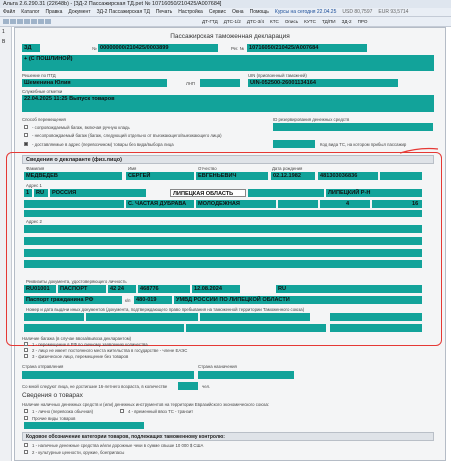 Image resolution: width=451 pixels, height=461 pixels. I want to click on doc-number-field: 00000000/210425/0003899, so click(158, 48).